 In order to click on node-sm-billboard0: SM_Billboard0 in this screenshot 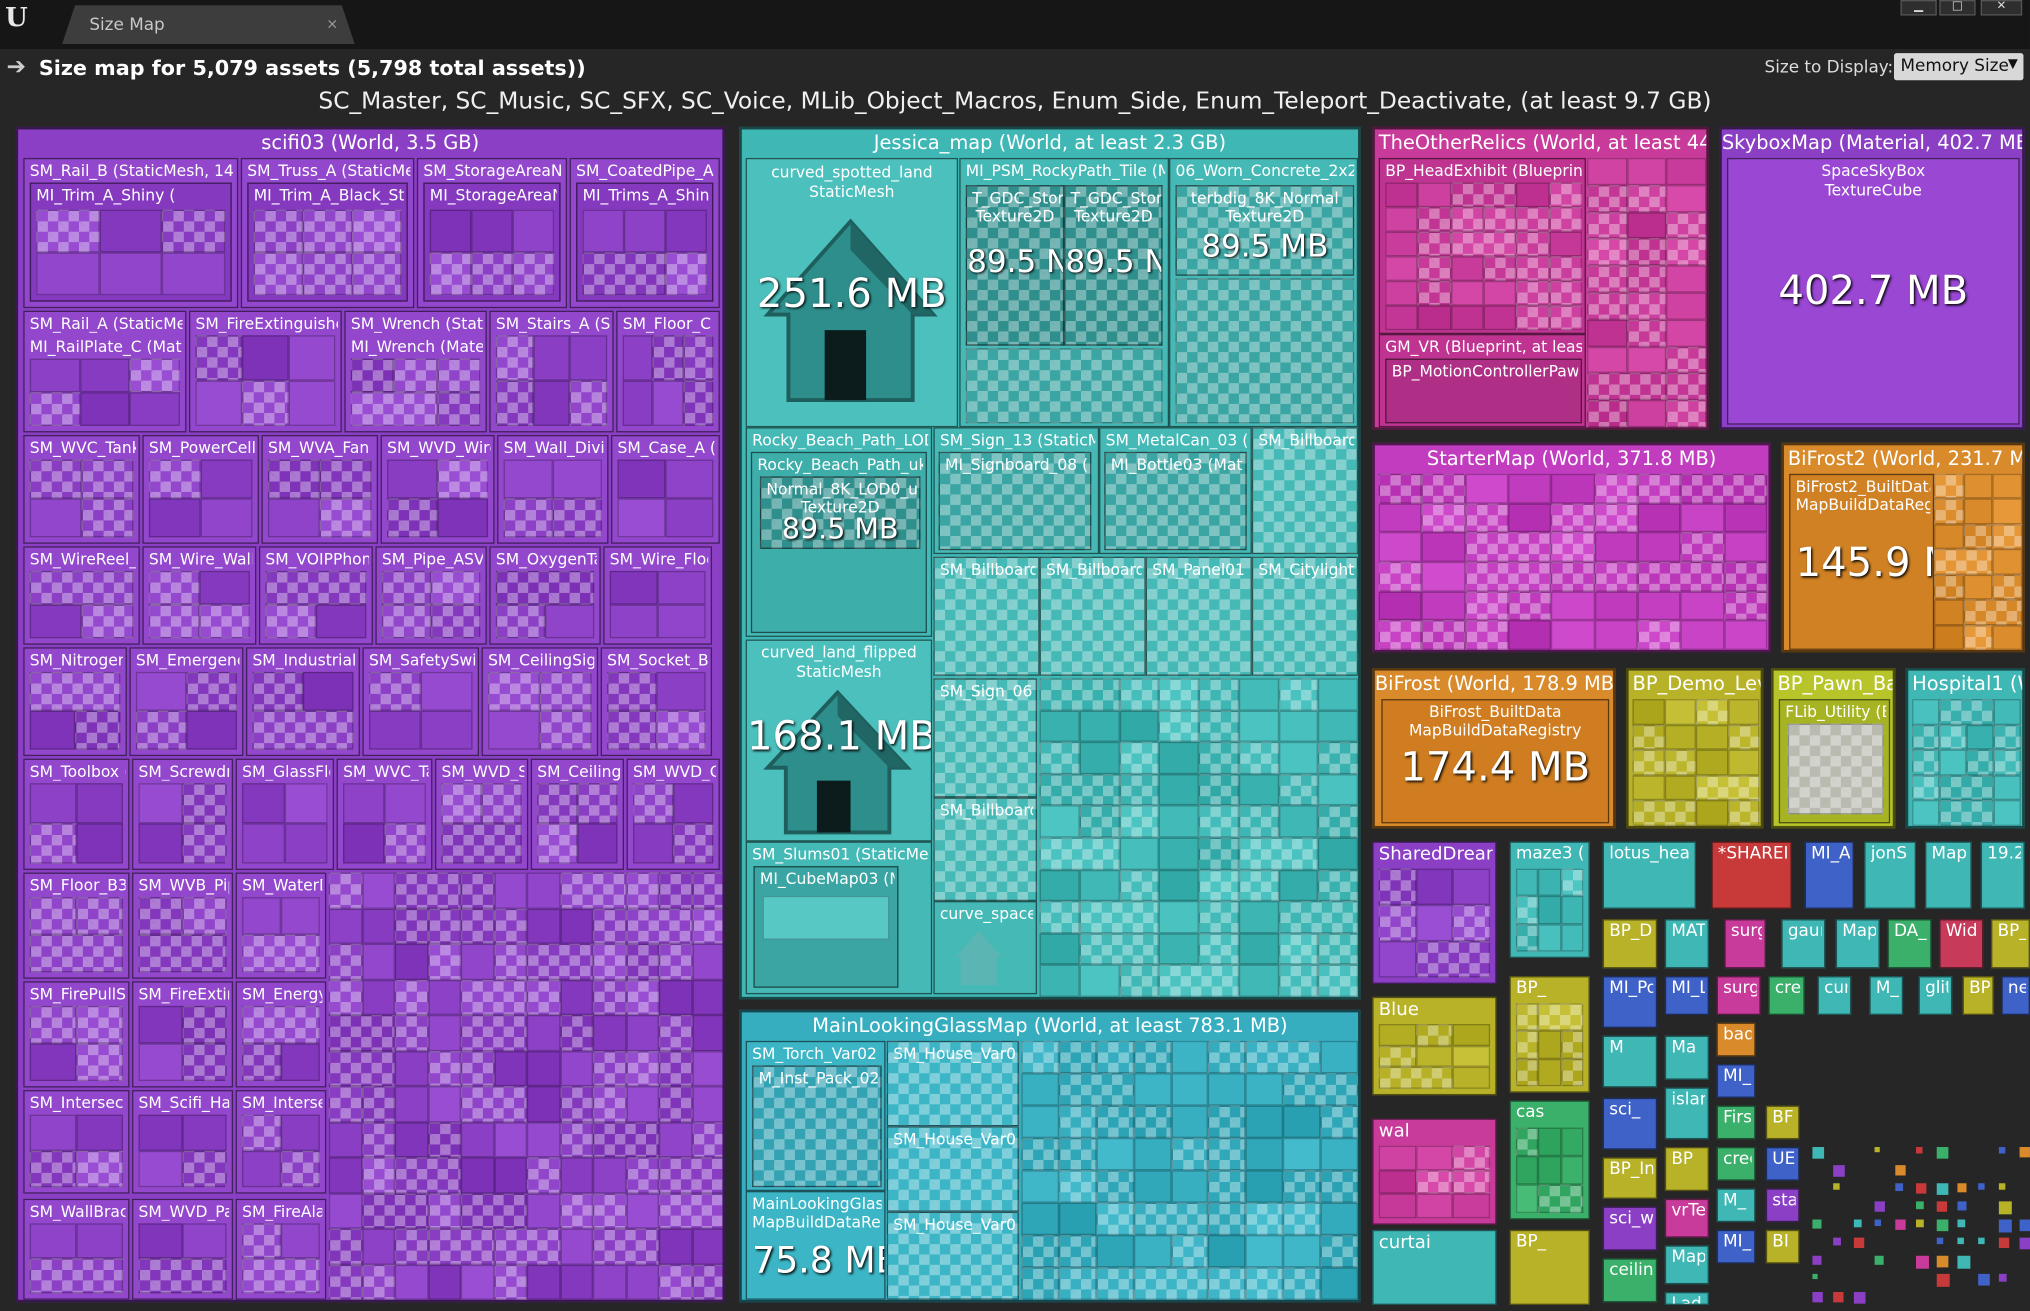, I will do `click(986, 616)`.